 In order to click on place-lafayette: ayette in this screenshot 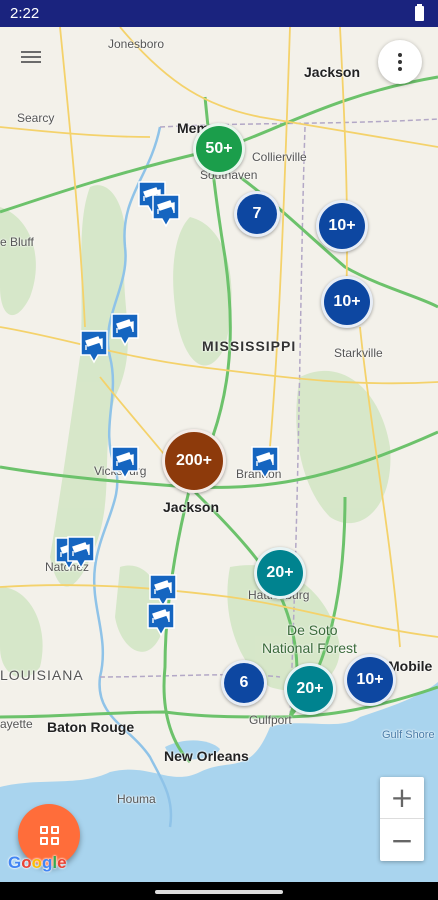, I will do `click(16, 724)`.